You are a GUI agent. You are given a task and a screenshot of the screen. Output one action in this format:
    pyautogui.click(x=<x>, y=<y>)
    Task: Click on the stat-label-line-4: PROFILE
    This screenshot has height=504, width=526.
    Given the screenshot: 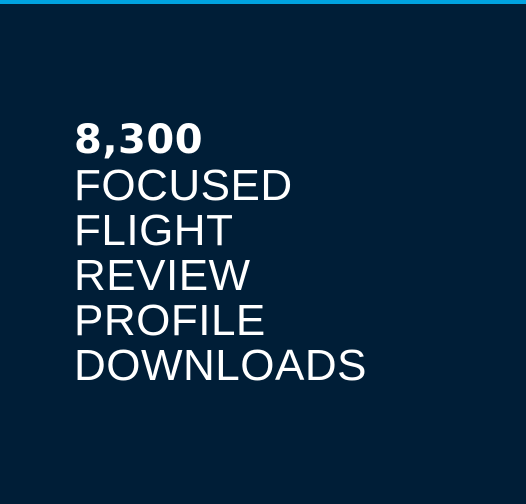 What is the action you would take?
    pyautogui.click(x=170, y=320)
    